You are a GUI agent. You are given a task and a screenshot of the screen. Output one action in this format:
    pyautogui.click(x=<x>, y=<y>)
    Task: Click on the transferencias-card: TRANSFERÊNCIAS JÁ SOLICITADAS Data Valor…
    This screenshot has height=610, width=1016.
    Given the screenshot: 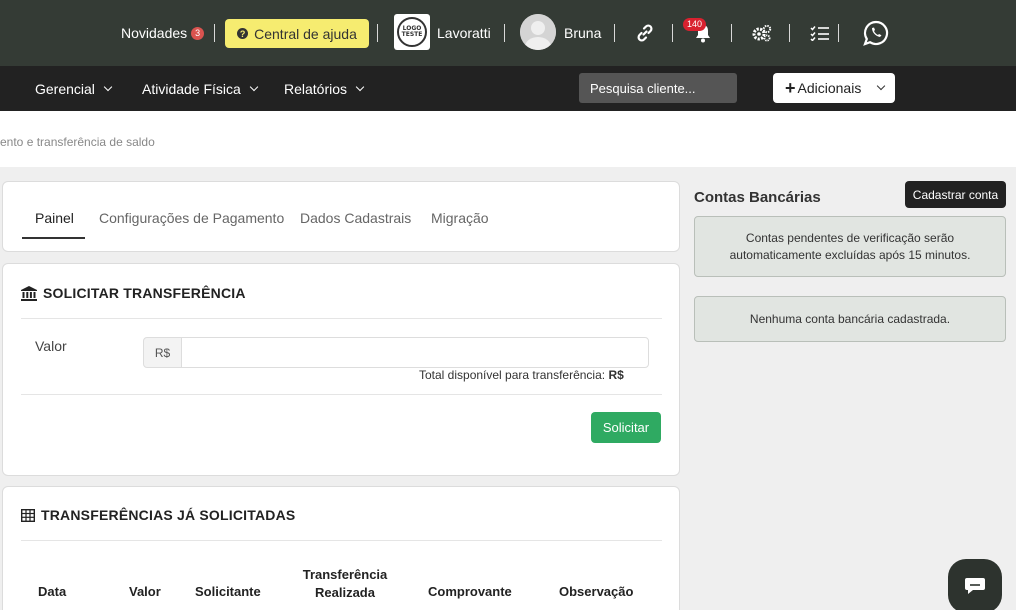 What is the action you would take?
    pyautogui.click(x=341, y=548)
    